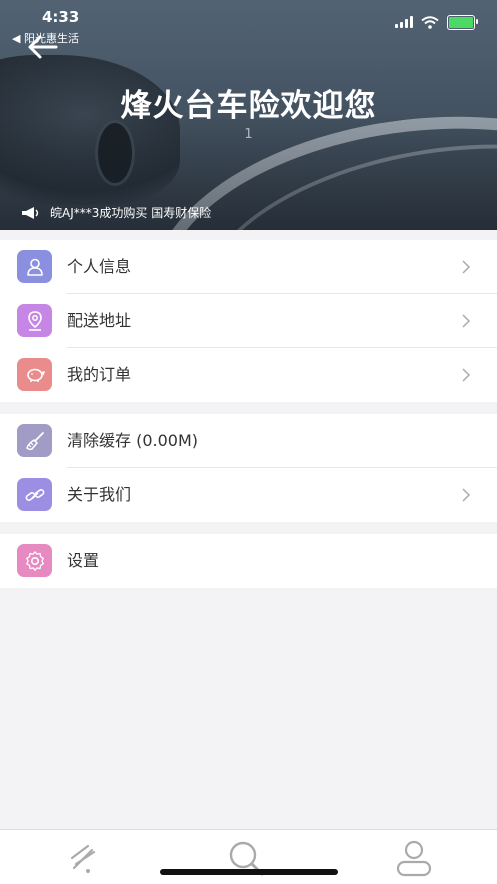  Describe the element at coordinates (430, 22) in the screenshot. I see `wifi-icon` at that location.